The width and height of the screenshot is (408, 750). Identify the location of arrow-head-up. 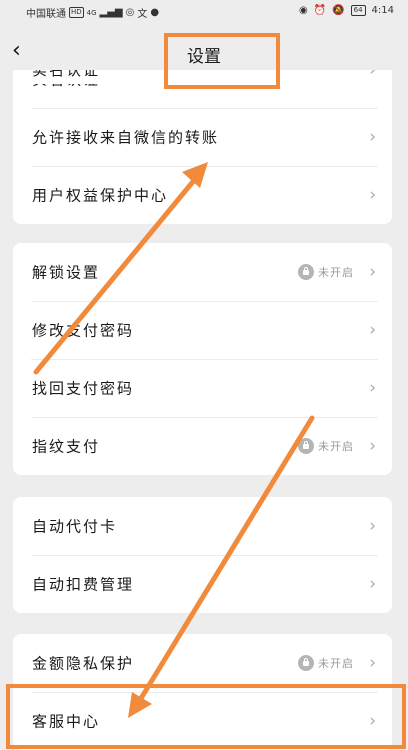
(195, 175).